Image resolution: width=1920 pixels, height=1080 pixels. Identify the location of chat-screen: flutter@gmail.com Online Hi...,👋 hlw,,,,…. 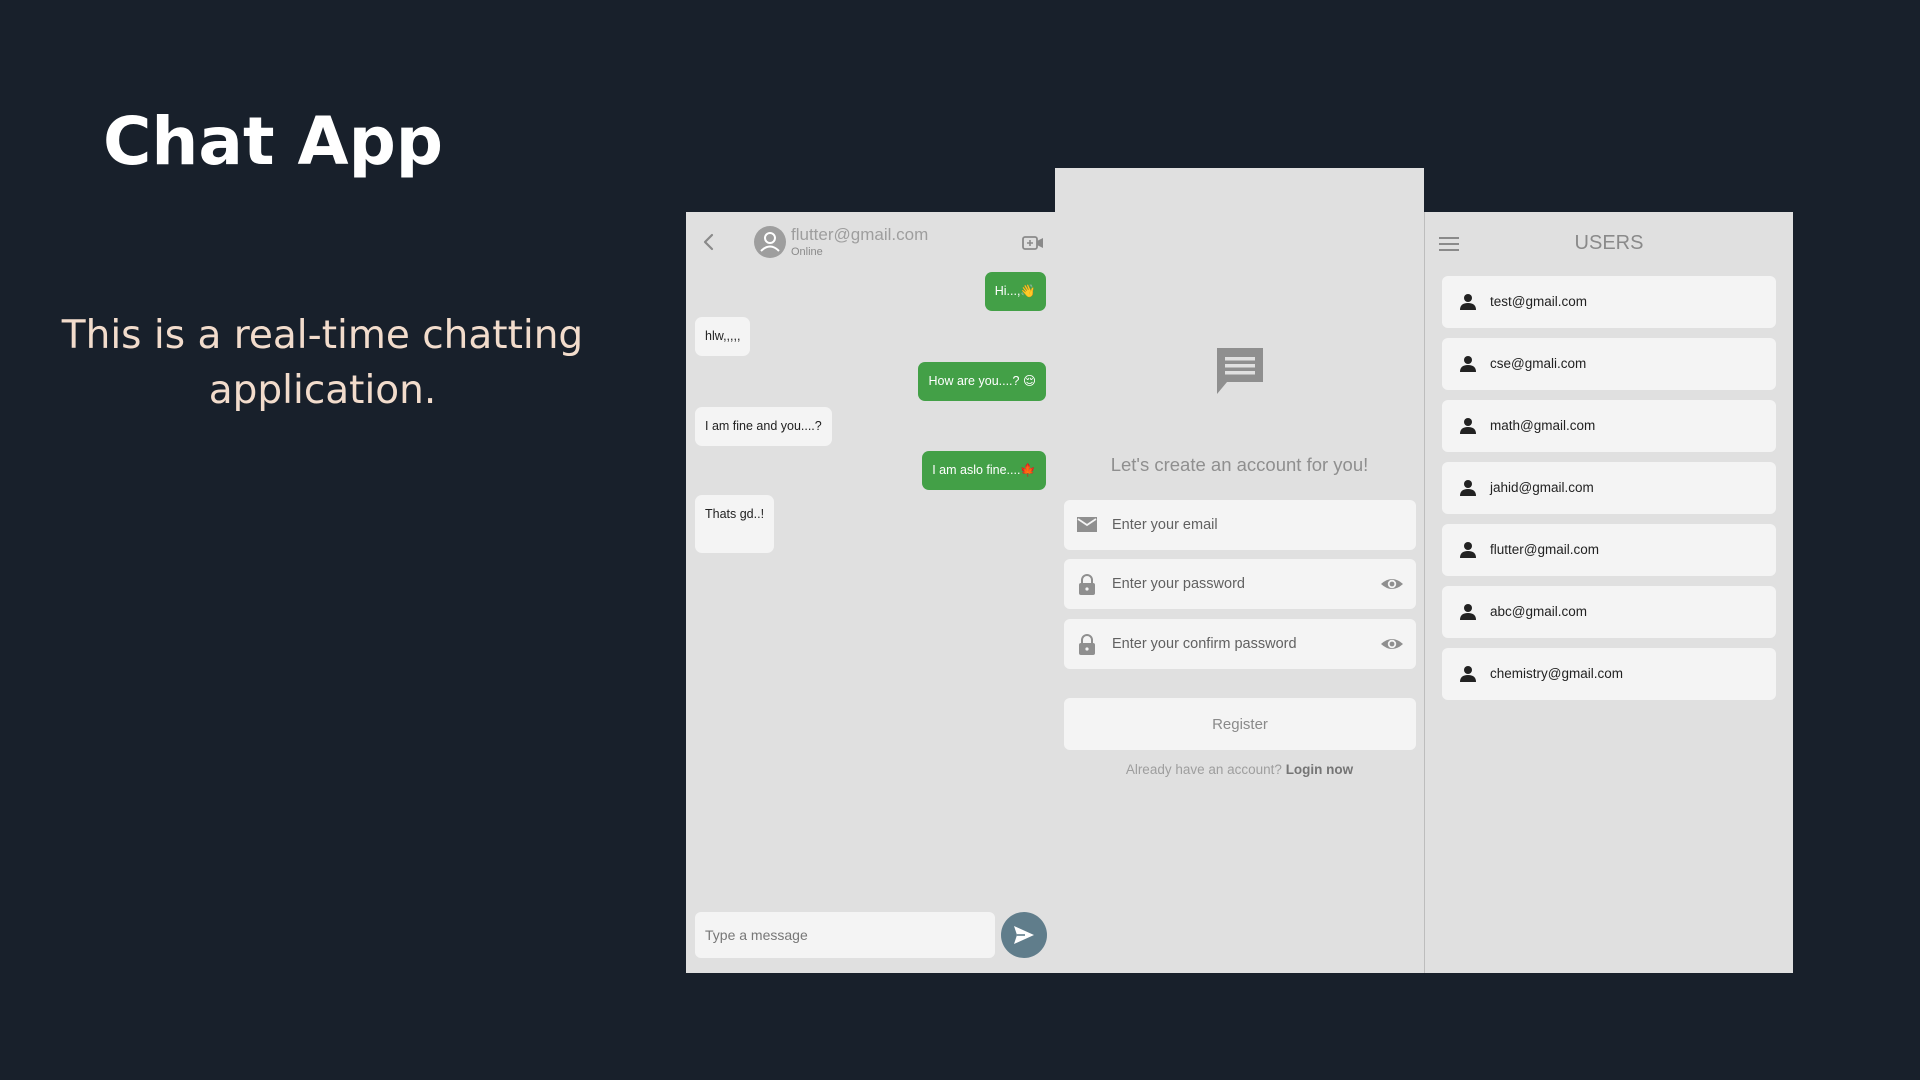
(870, 592).